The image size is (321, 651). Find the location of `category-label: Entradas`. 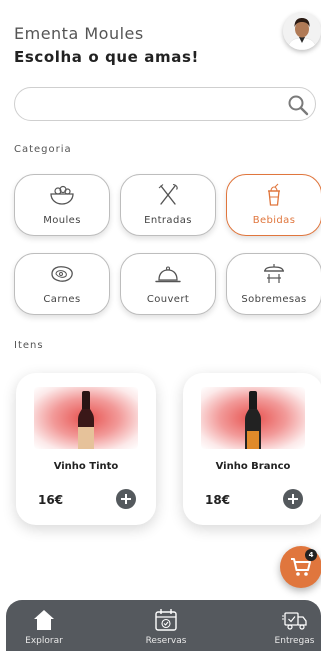

category-label: Entradas is located at coordinates (168, 220).